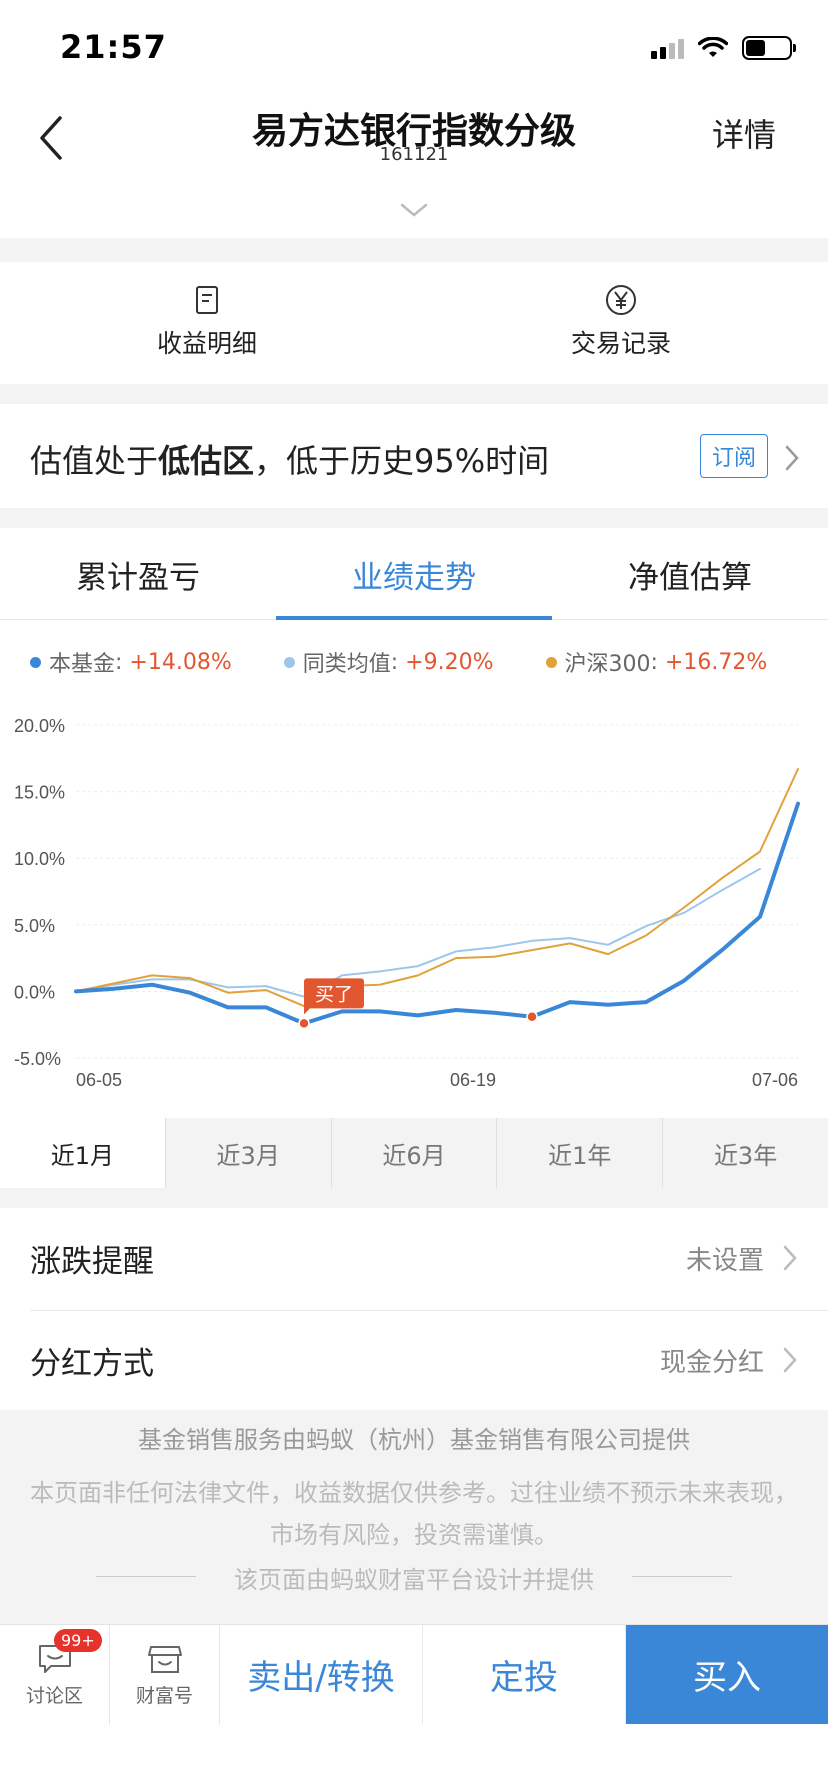 The width and height of the screenshot is (828, 1792). I want to click on document-icon, so click(207, 300).